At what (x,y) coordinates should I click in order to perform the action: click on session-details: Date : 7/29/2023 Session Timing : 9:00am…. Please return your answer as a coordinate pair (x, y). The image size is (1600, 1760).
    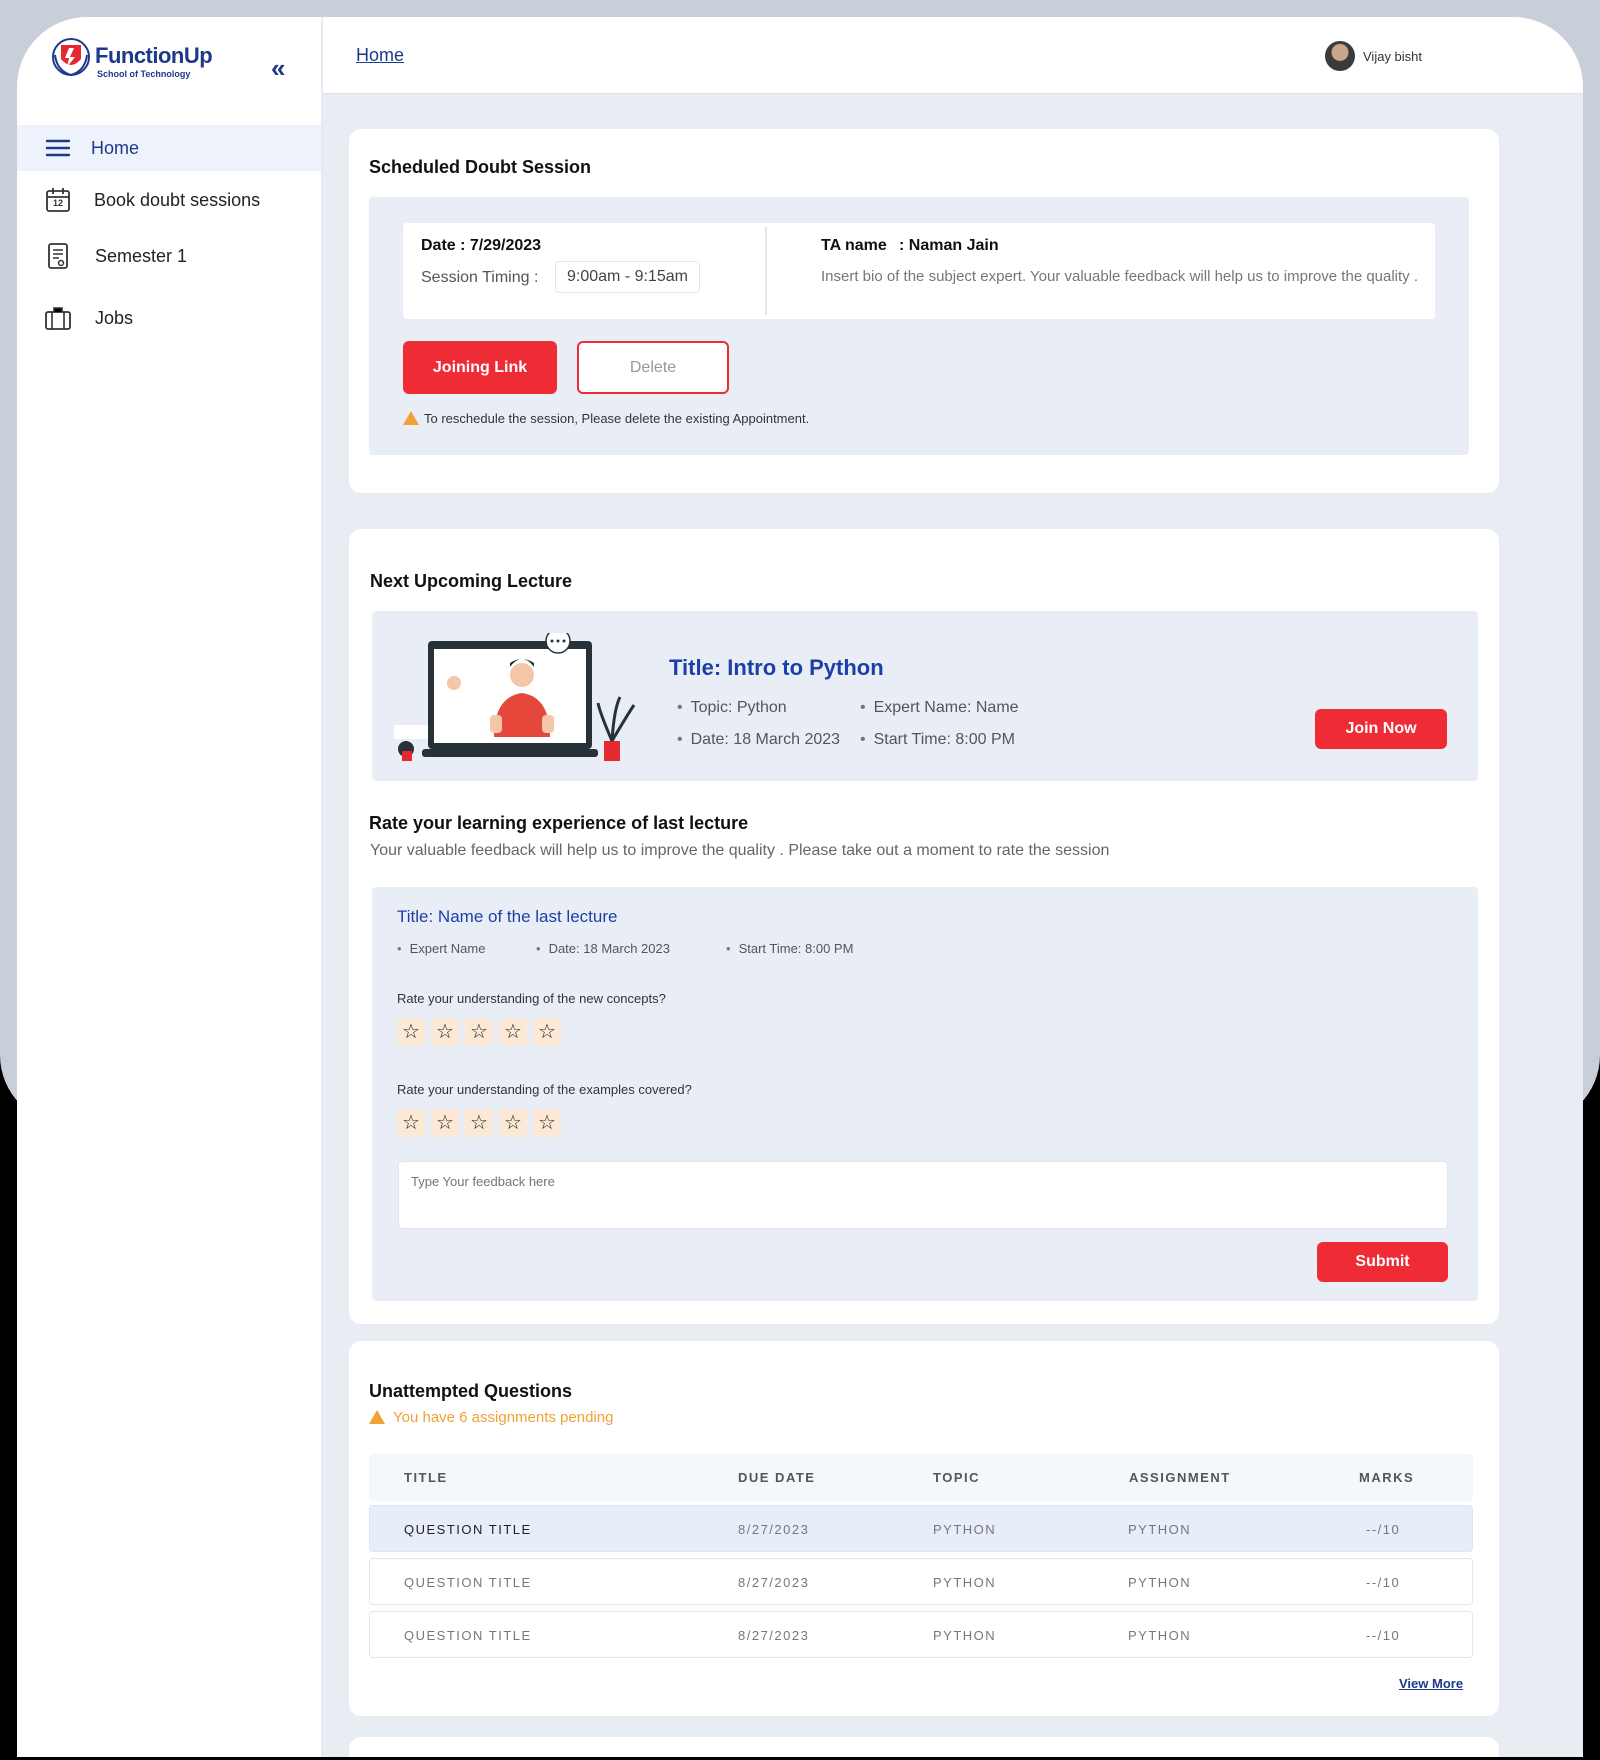
    Looking at the image, I should click on (919, 271).